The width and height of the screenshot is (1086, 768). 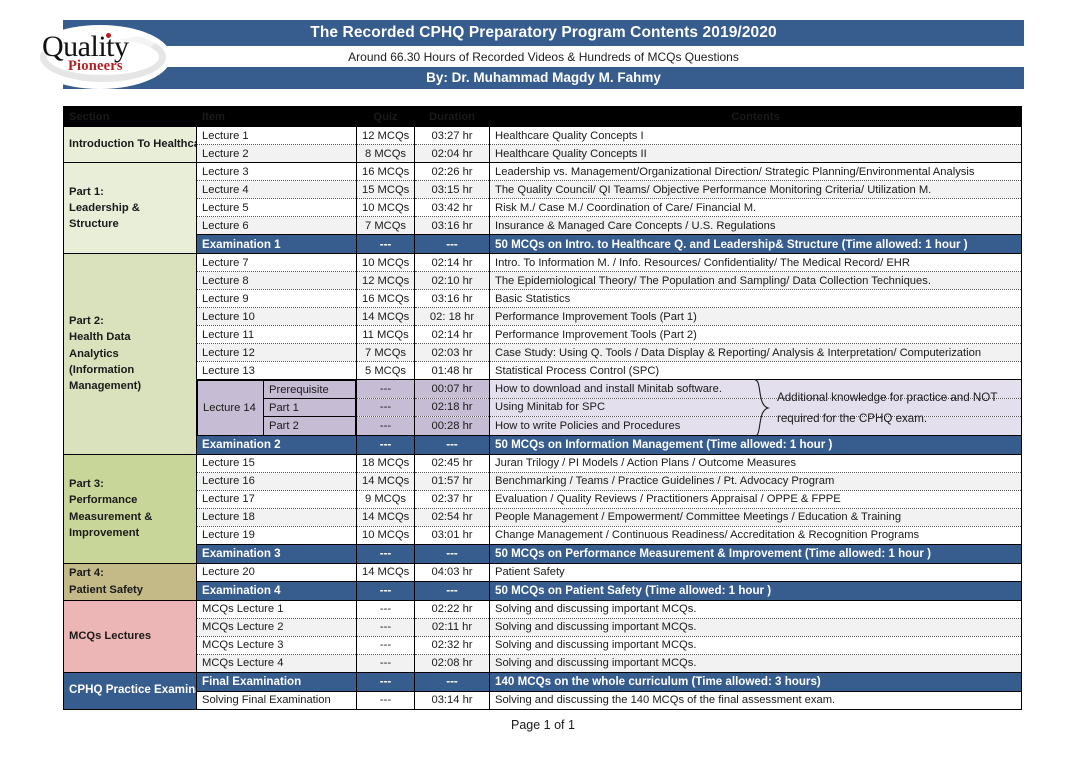 I want to click on lecture14-subrow-label: Prerequisite, so click(x=309, y=389).